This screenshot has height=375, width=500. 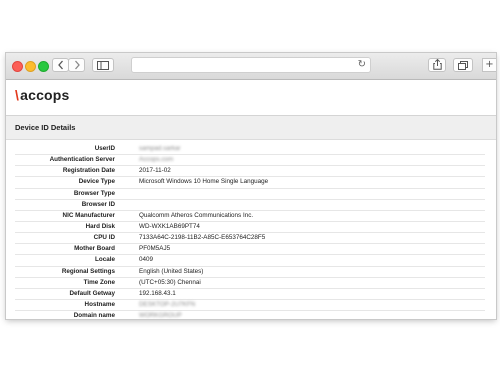 I want to click on logo-text: accops, so click(x=45, y=95).